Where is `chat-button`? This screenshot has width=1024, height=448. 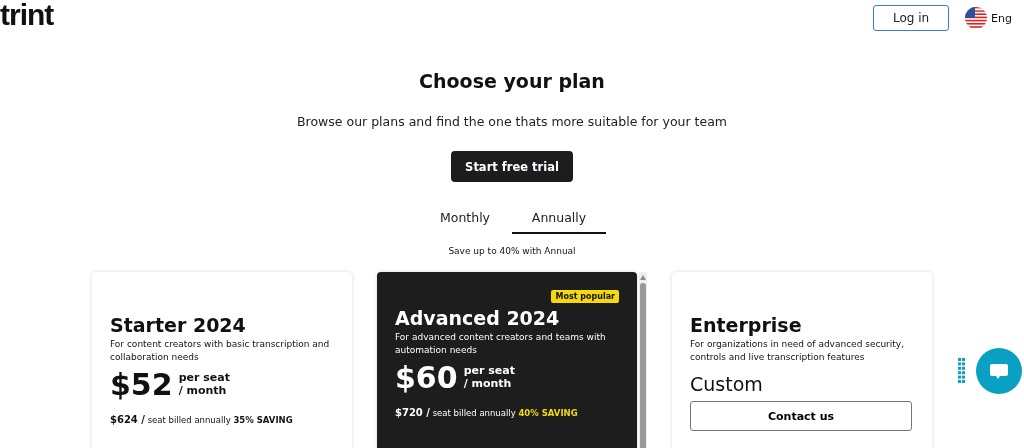 chat-button is located at coordinates (999, 371).